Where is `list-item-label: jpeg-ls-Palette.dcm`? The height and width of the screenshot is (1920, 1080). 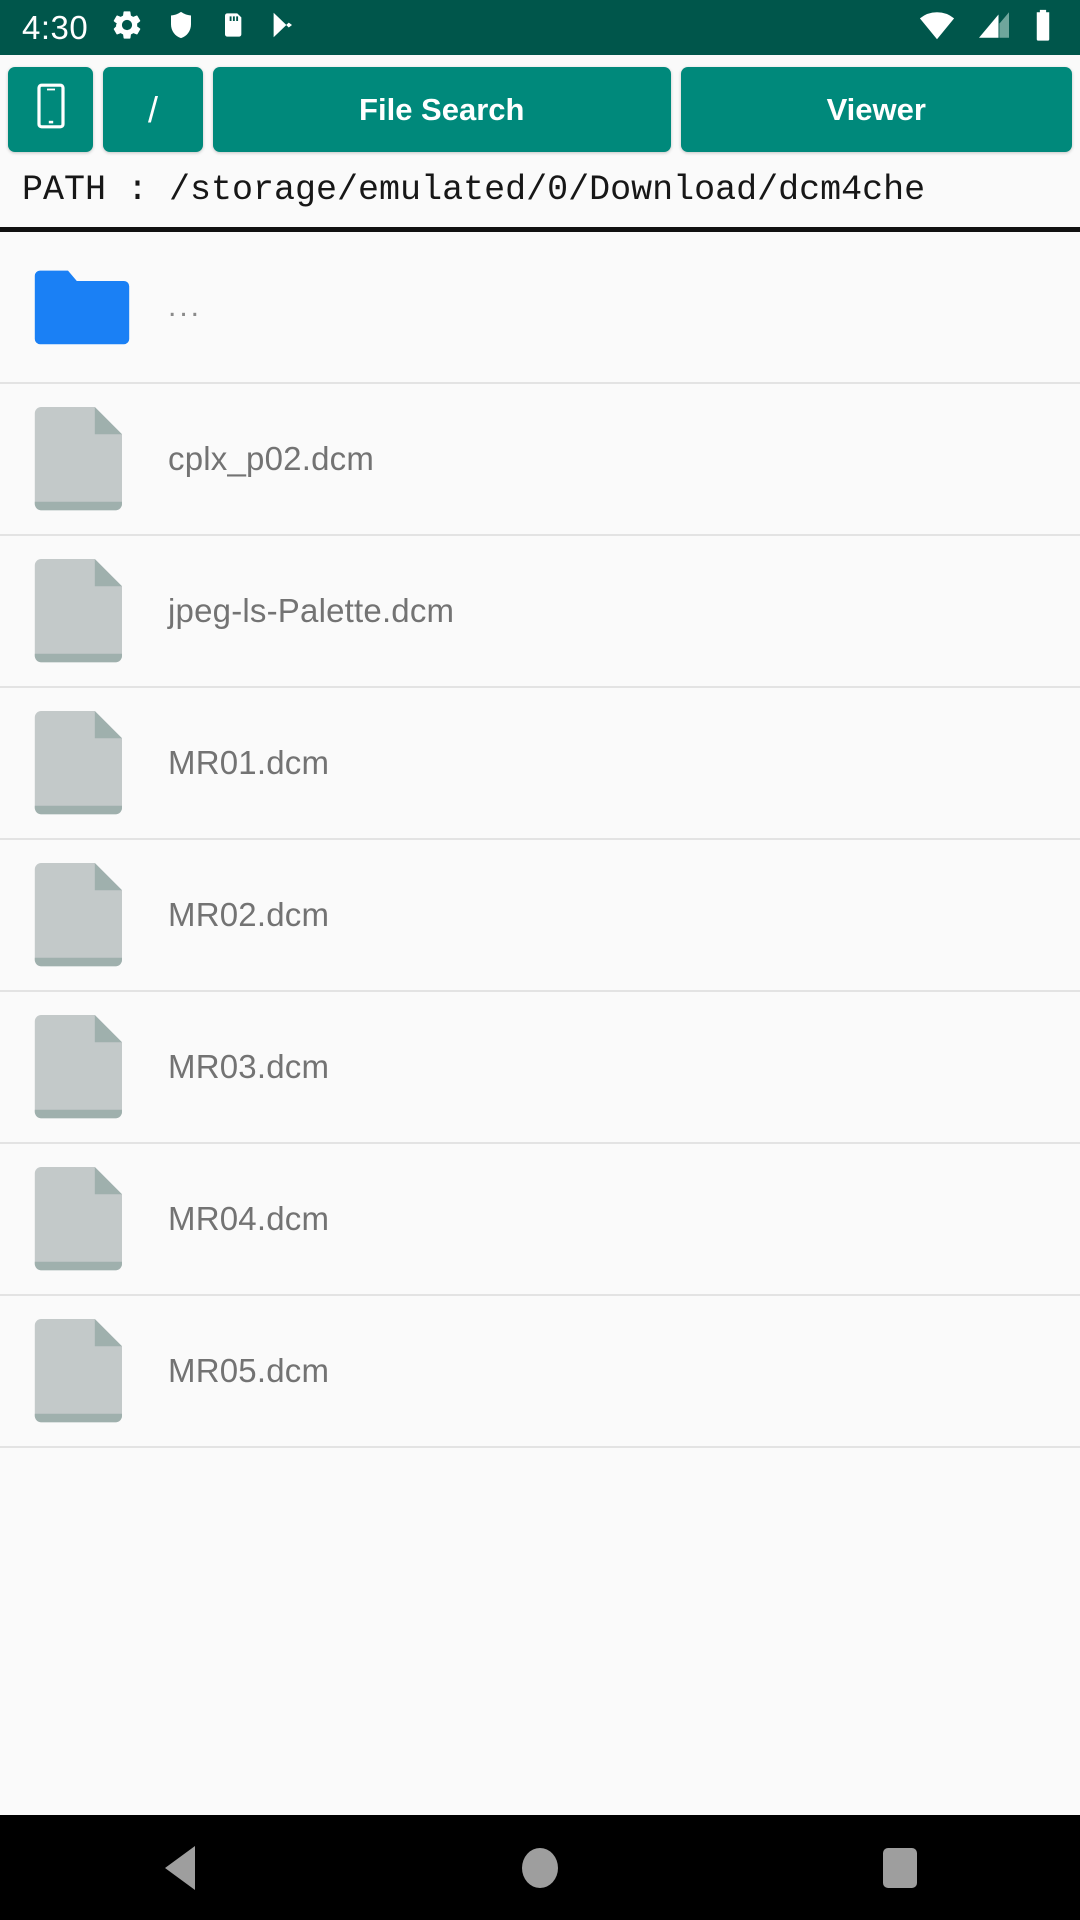 list-item-label: jpeg-ls-Palette.dcm is located at coordinates (311, 610).